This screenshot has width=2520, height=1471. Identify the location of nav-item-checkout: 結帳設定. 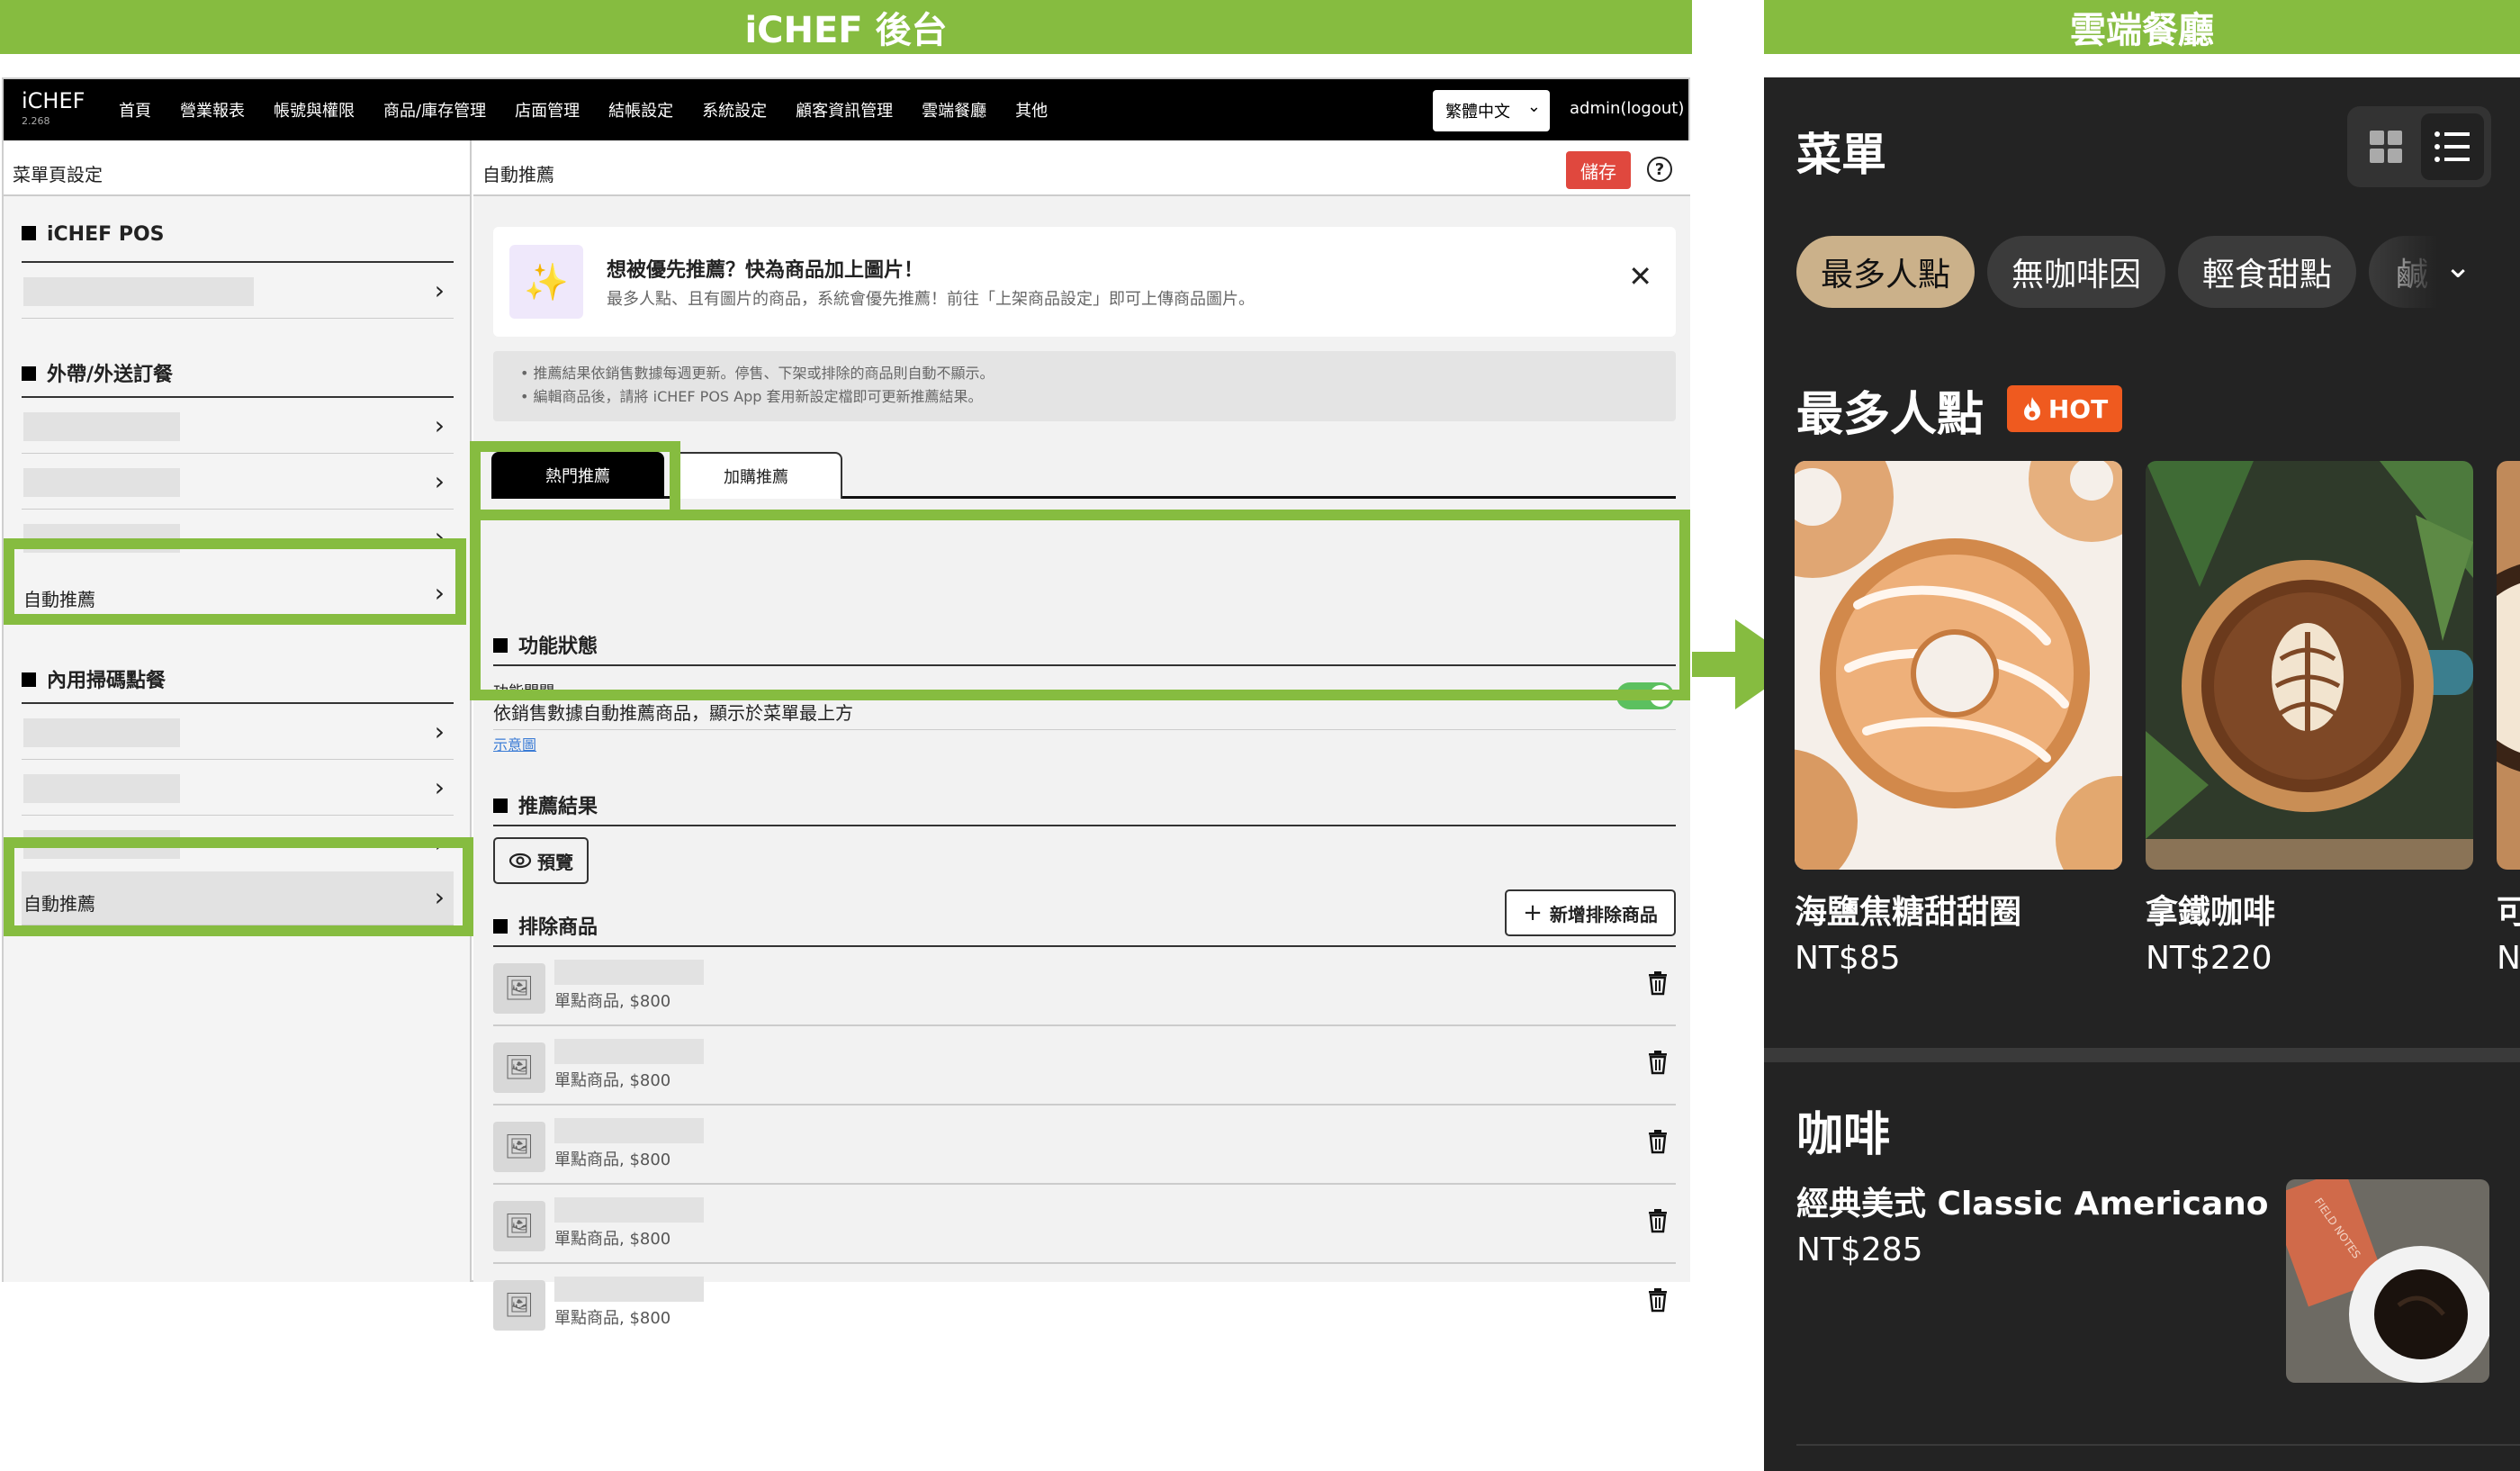
(641, 110).